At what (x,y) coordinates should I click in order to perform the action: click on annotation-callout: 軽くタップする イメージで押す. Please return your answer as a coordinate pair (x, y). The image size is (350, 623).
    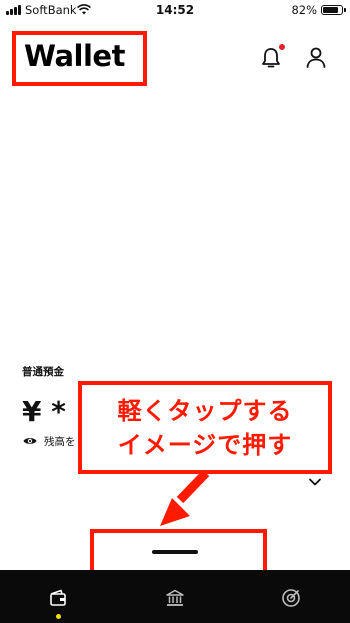
    Looking at the image, I should click on (205, 427).